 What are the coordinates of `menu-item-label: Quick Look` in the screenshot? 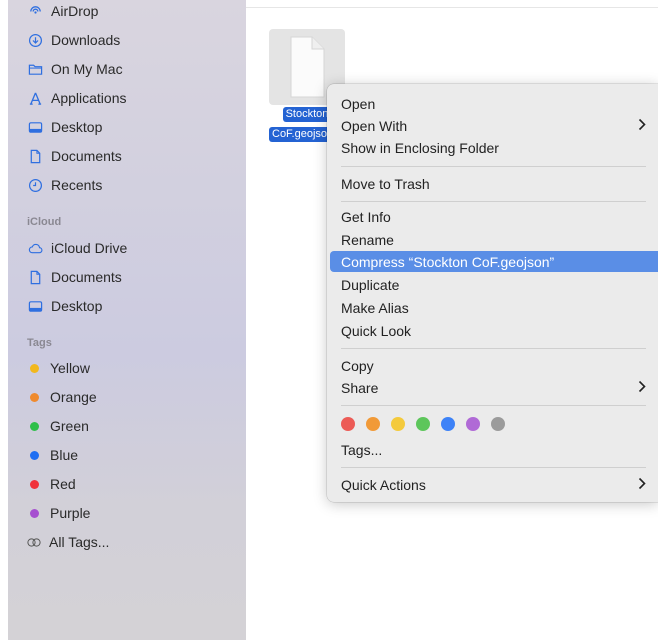 It's located at (376, 330).